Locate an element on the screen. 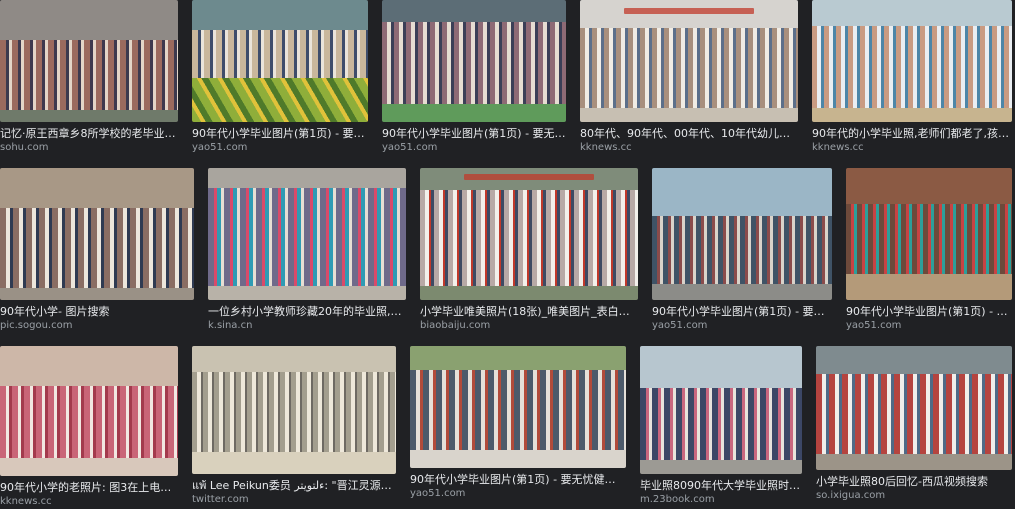 Image resolution: width=1015 pixels, height=509 pixels. result-title: 小学毕业唯美照片(18张)_唯美图片_表白图片网 is located at coordinates (529, 311).